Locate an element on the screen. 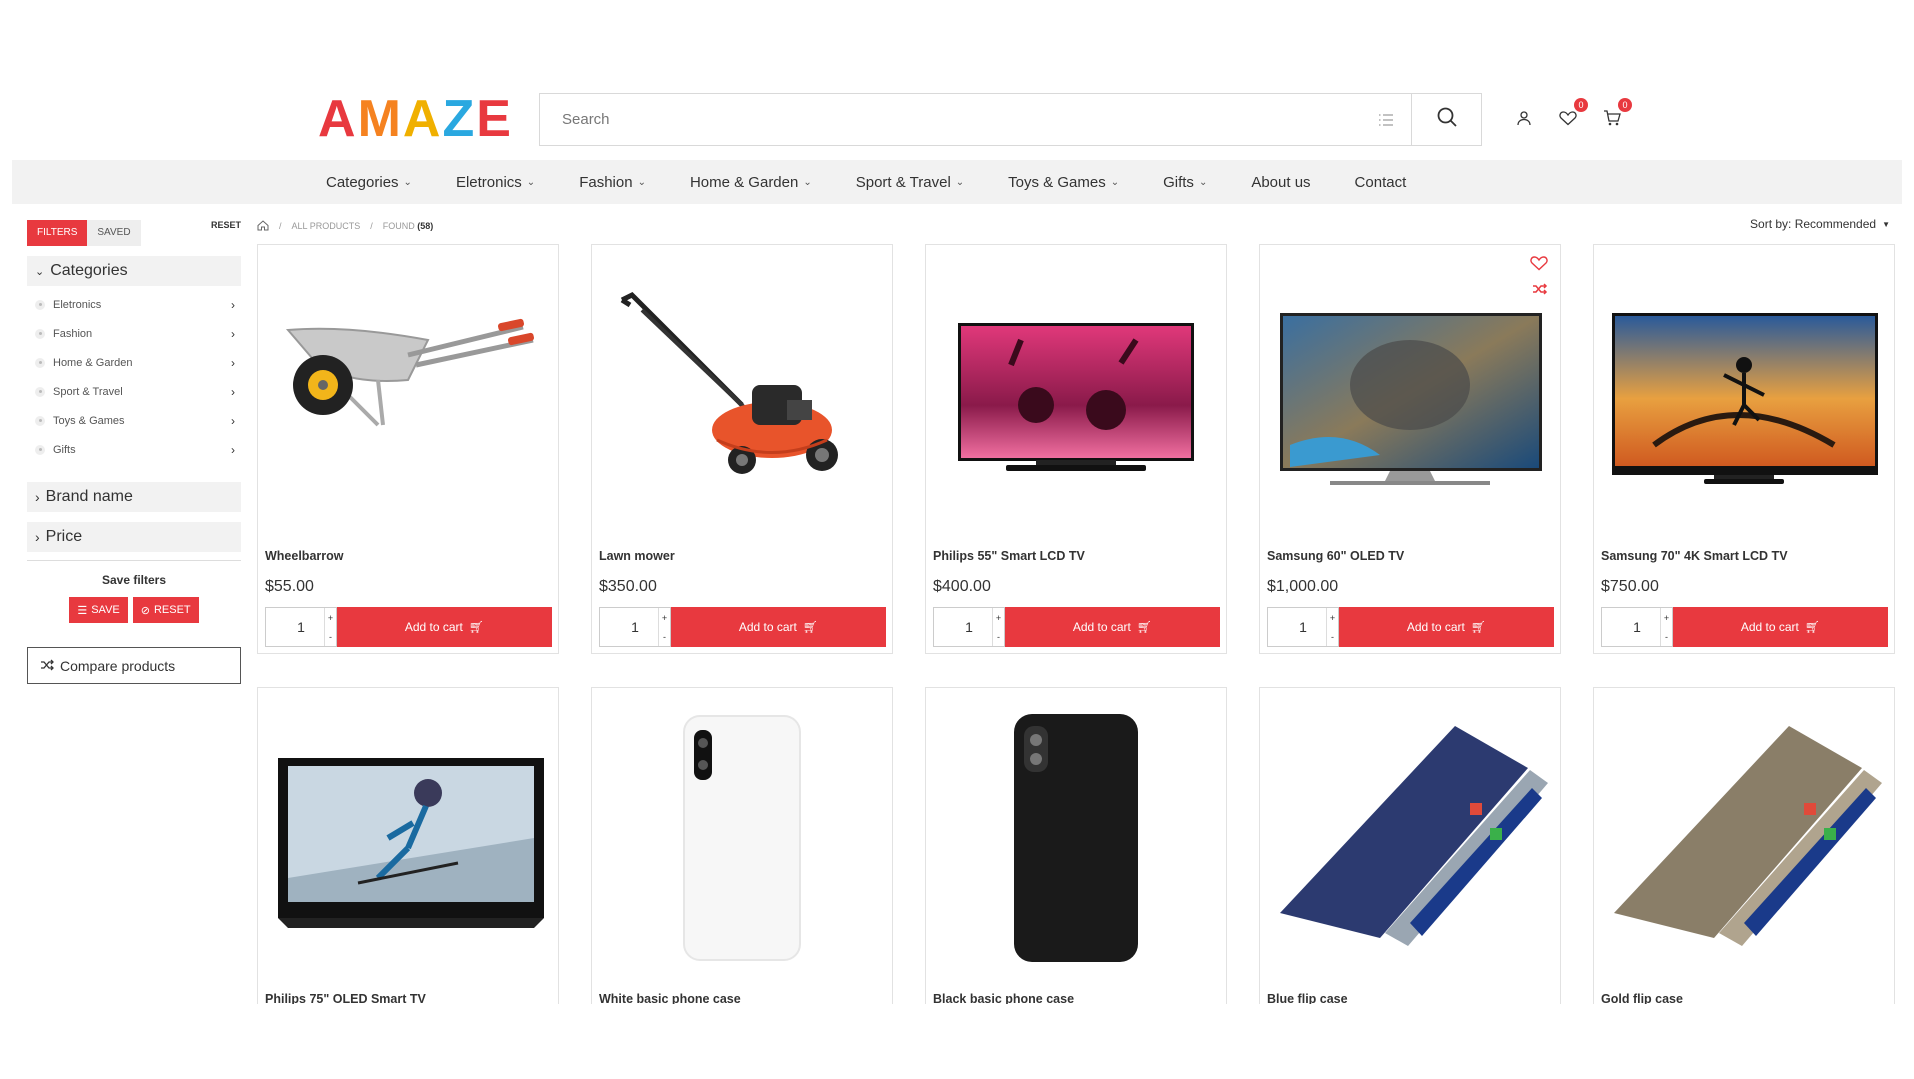 This screenshot has width=1914, height=1079. quantity-value: 1 is located at coordinates (1637, 627).